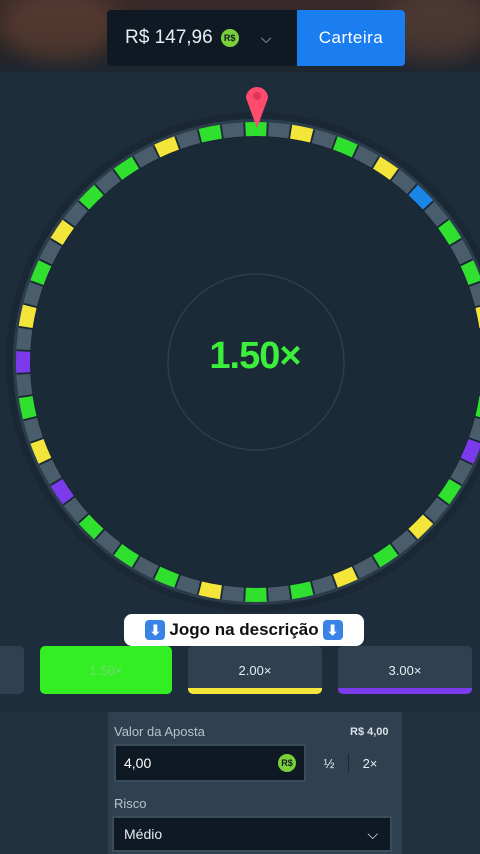  Describe the element at coordinates (256, 594) in the screenshot. I see `wheel-segment-green` at that location.